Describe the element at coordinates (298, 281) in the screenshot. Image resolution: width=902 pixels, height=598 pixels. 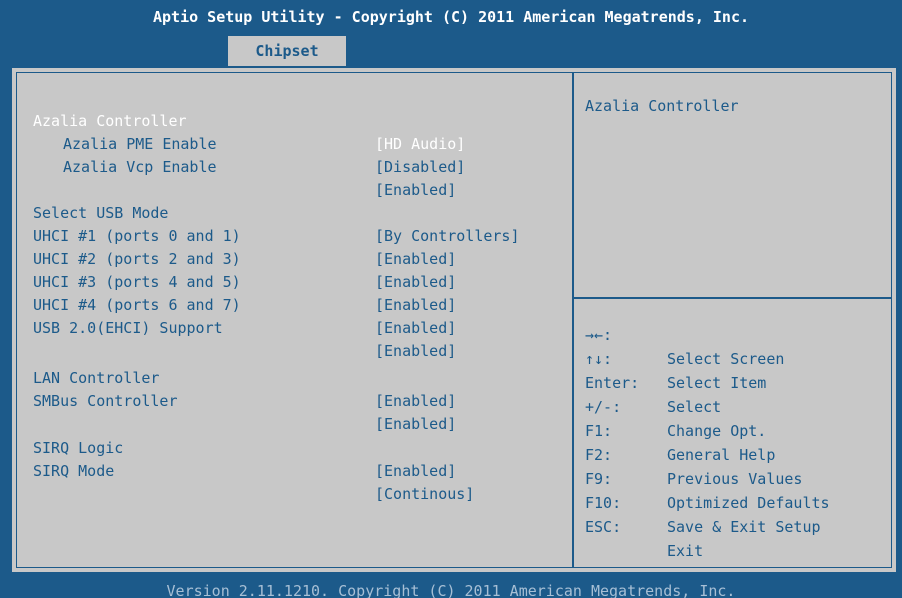
I see `setting-uhci-3: UHCI #3 (ports 4 and 5) [Enabled]` at that location.